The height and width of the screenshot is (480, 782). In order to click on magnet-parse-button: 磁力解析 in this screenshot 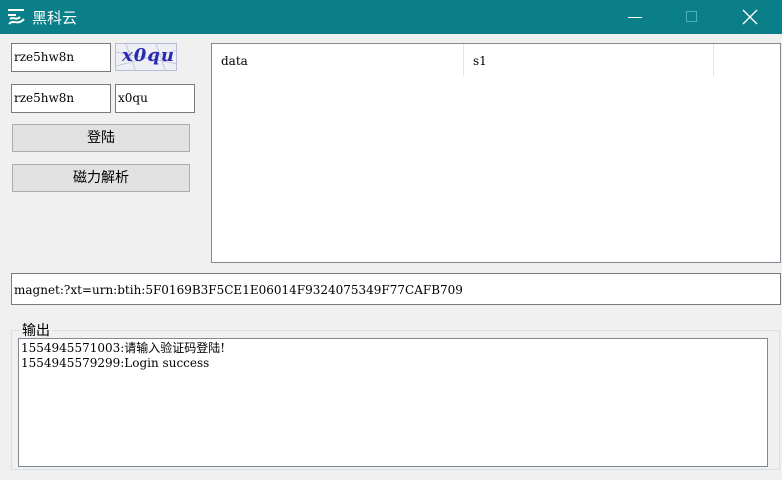, I will do `click(101, 178)`.